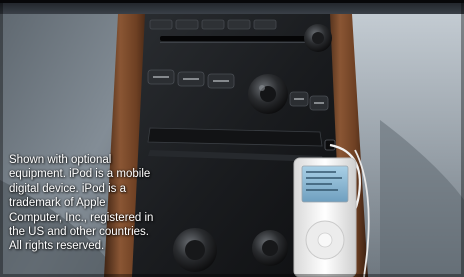  I want to click on cd-slot, so click(235, 38).